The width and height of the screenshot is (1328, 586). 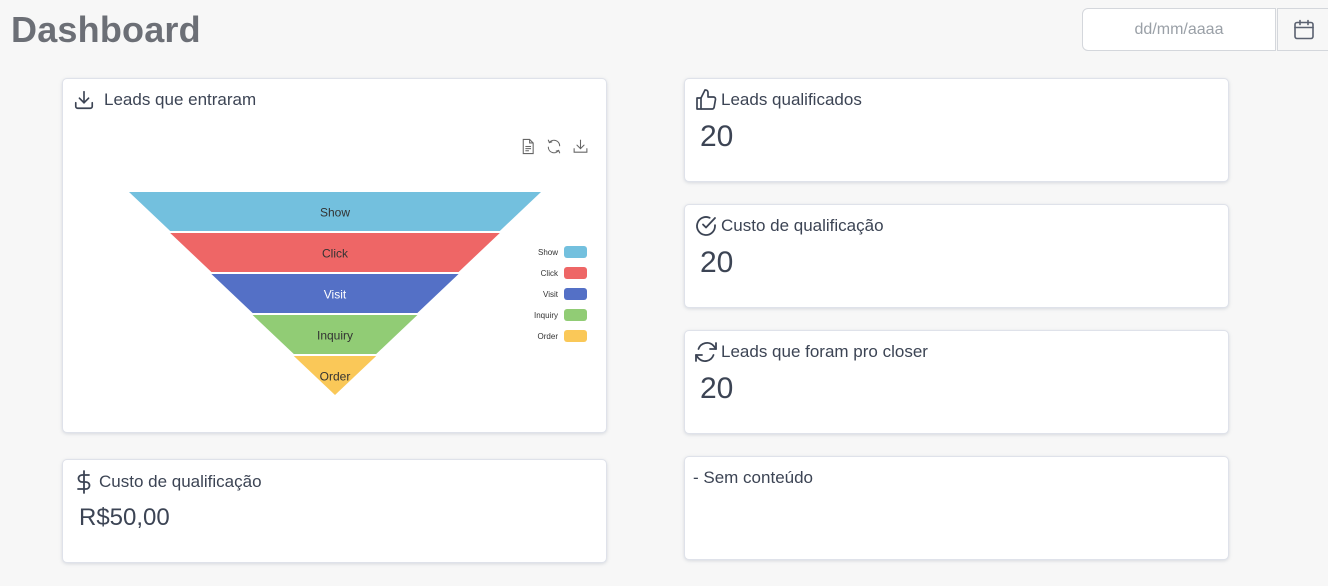 I want to click on card-value: R$50,00, so click(x=124, y=517).